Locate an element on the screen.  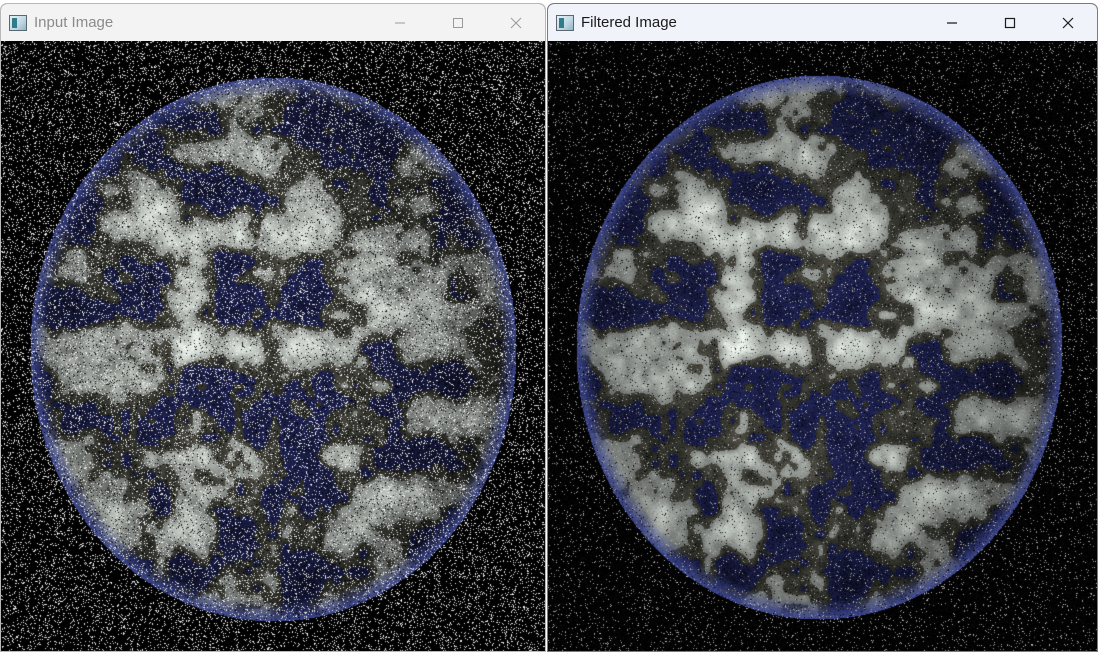
titlebar: Input Image is located at coordinates (273, 22).